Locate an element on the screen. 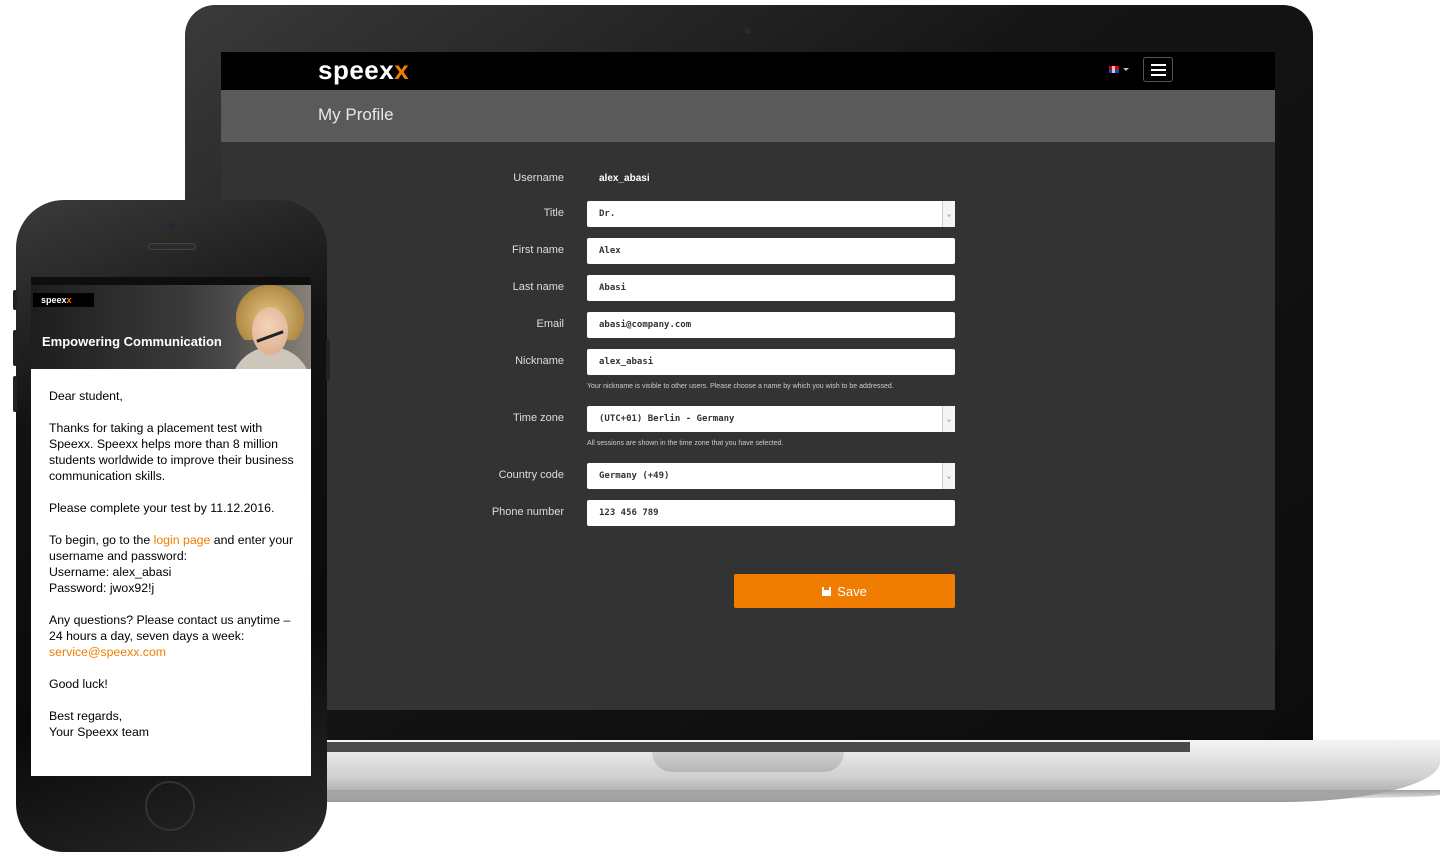 Image resolution: width=1445 pixels, height=853 pixels. email-deadline: Please complete your test by 11.12.2016. is located at coordinates (162, 508).